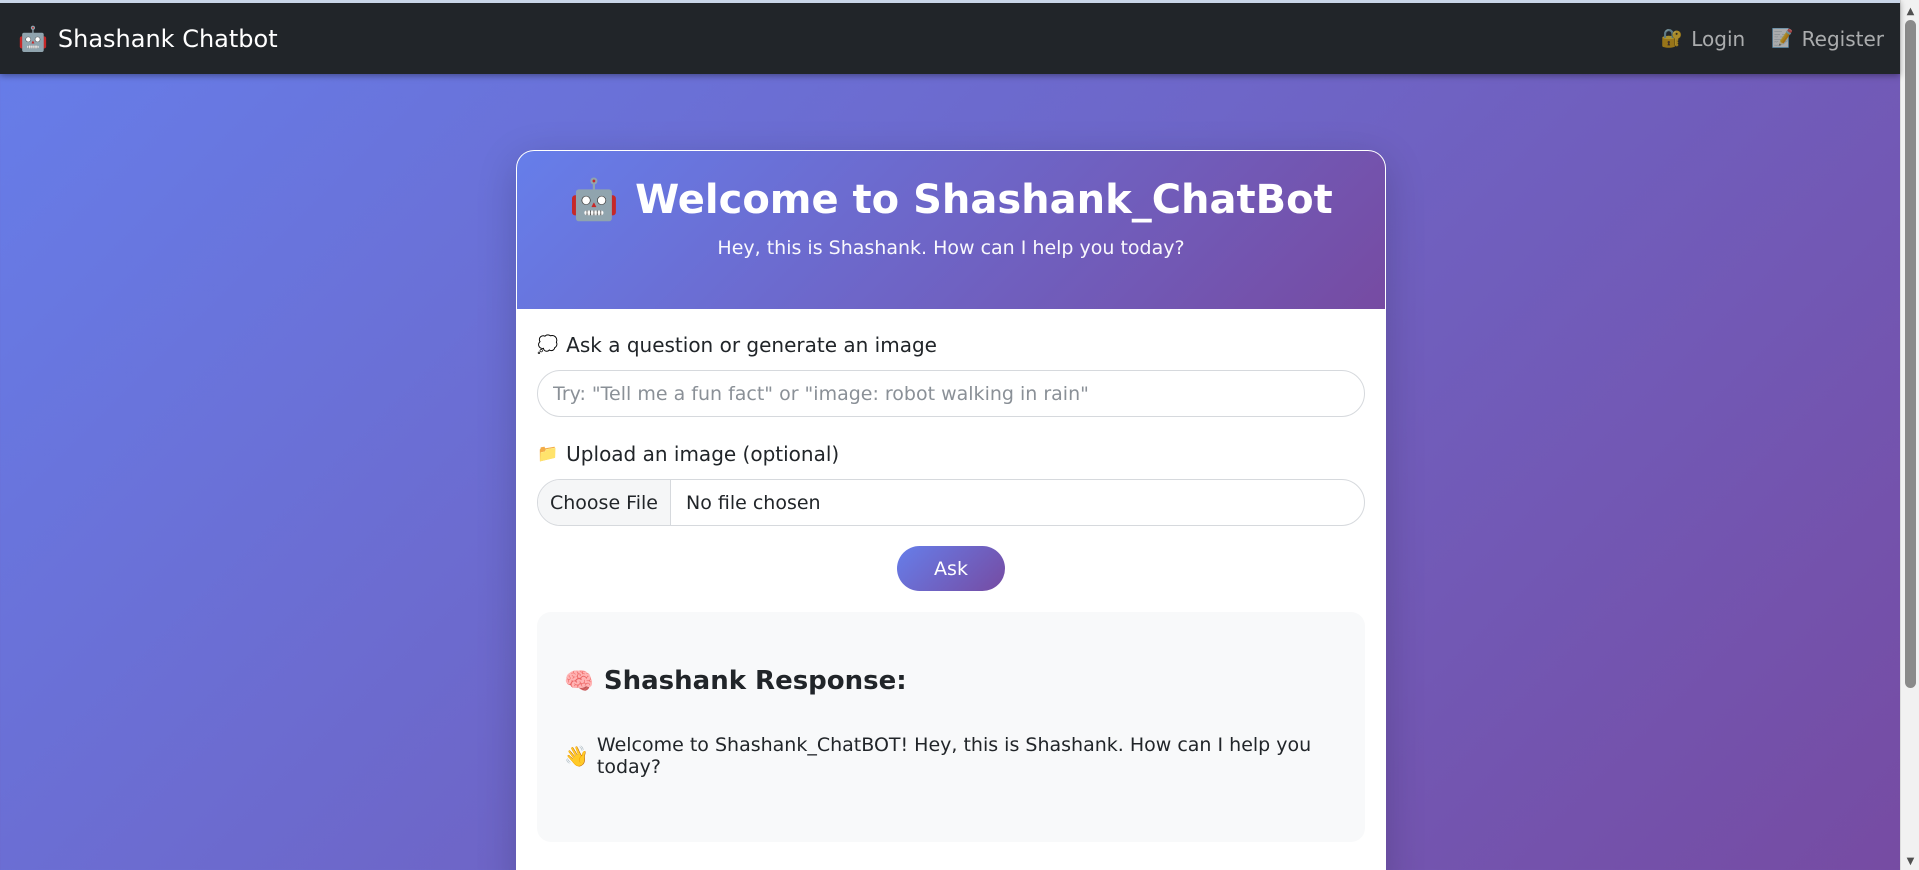 This screenshot has width=1919, height=870. I want to click on file-upload-input: Choose File No file chosen, so click(951, 502).